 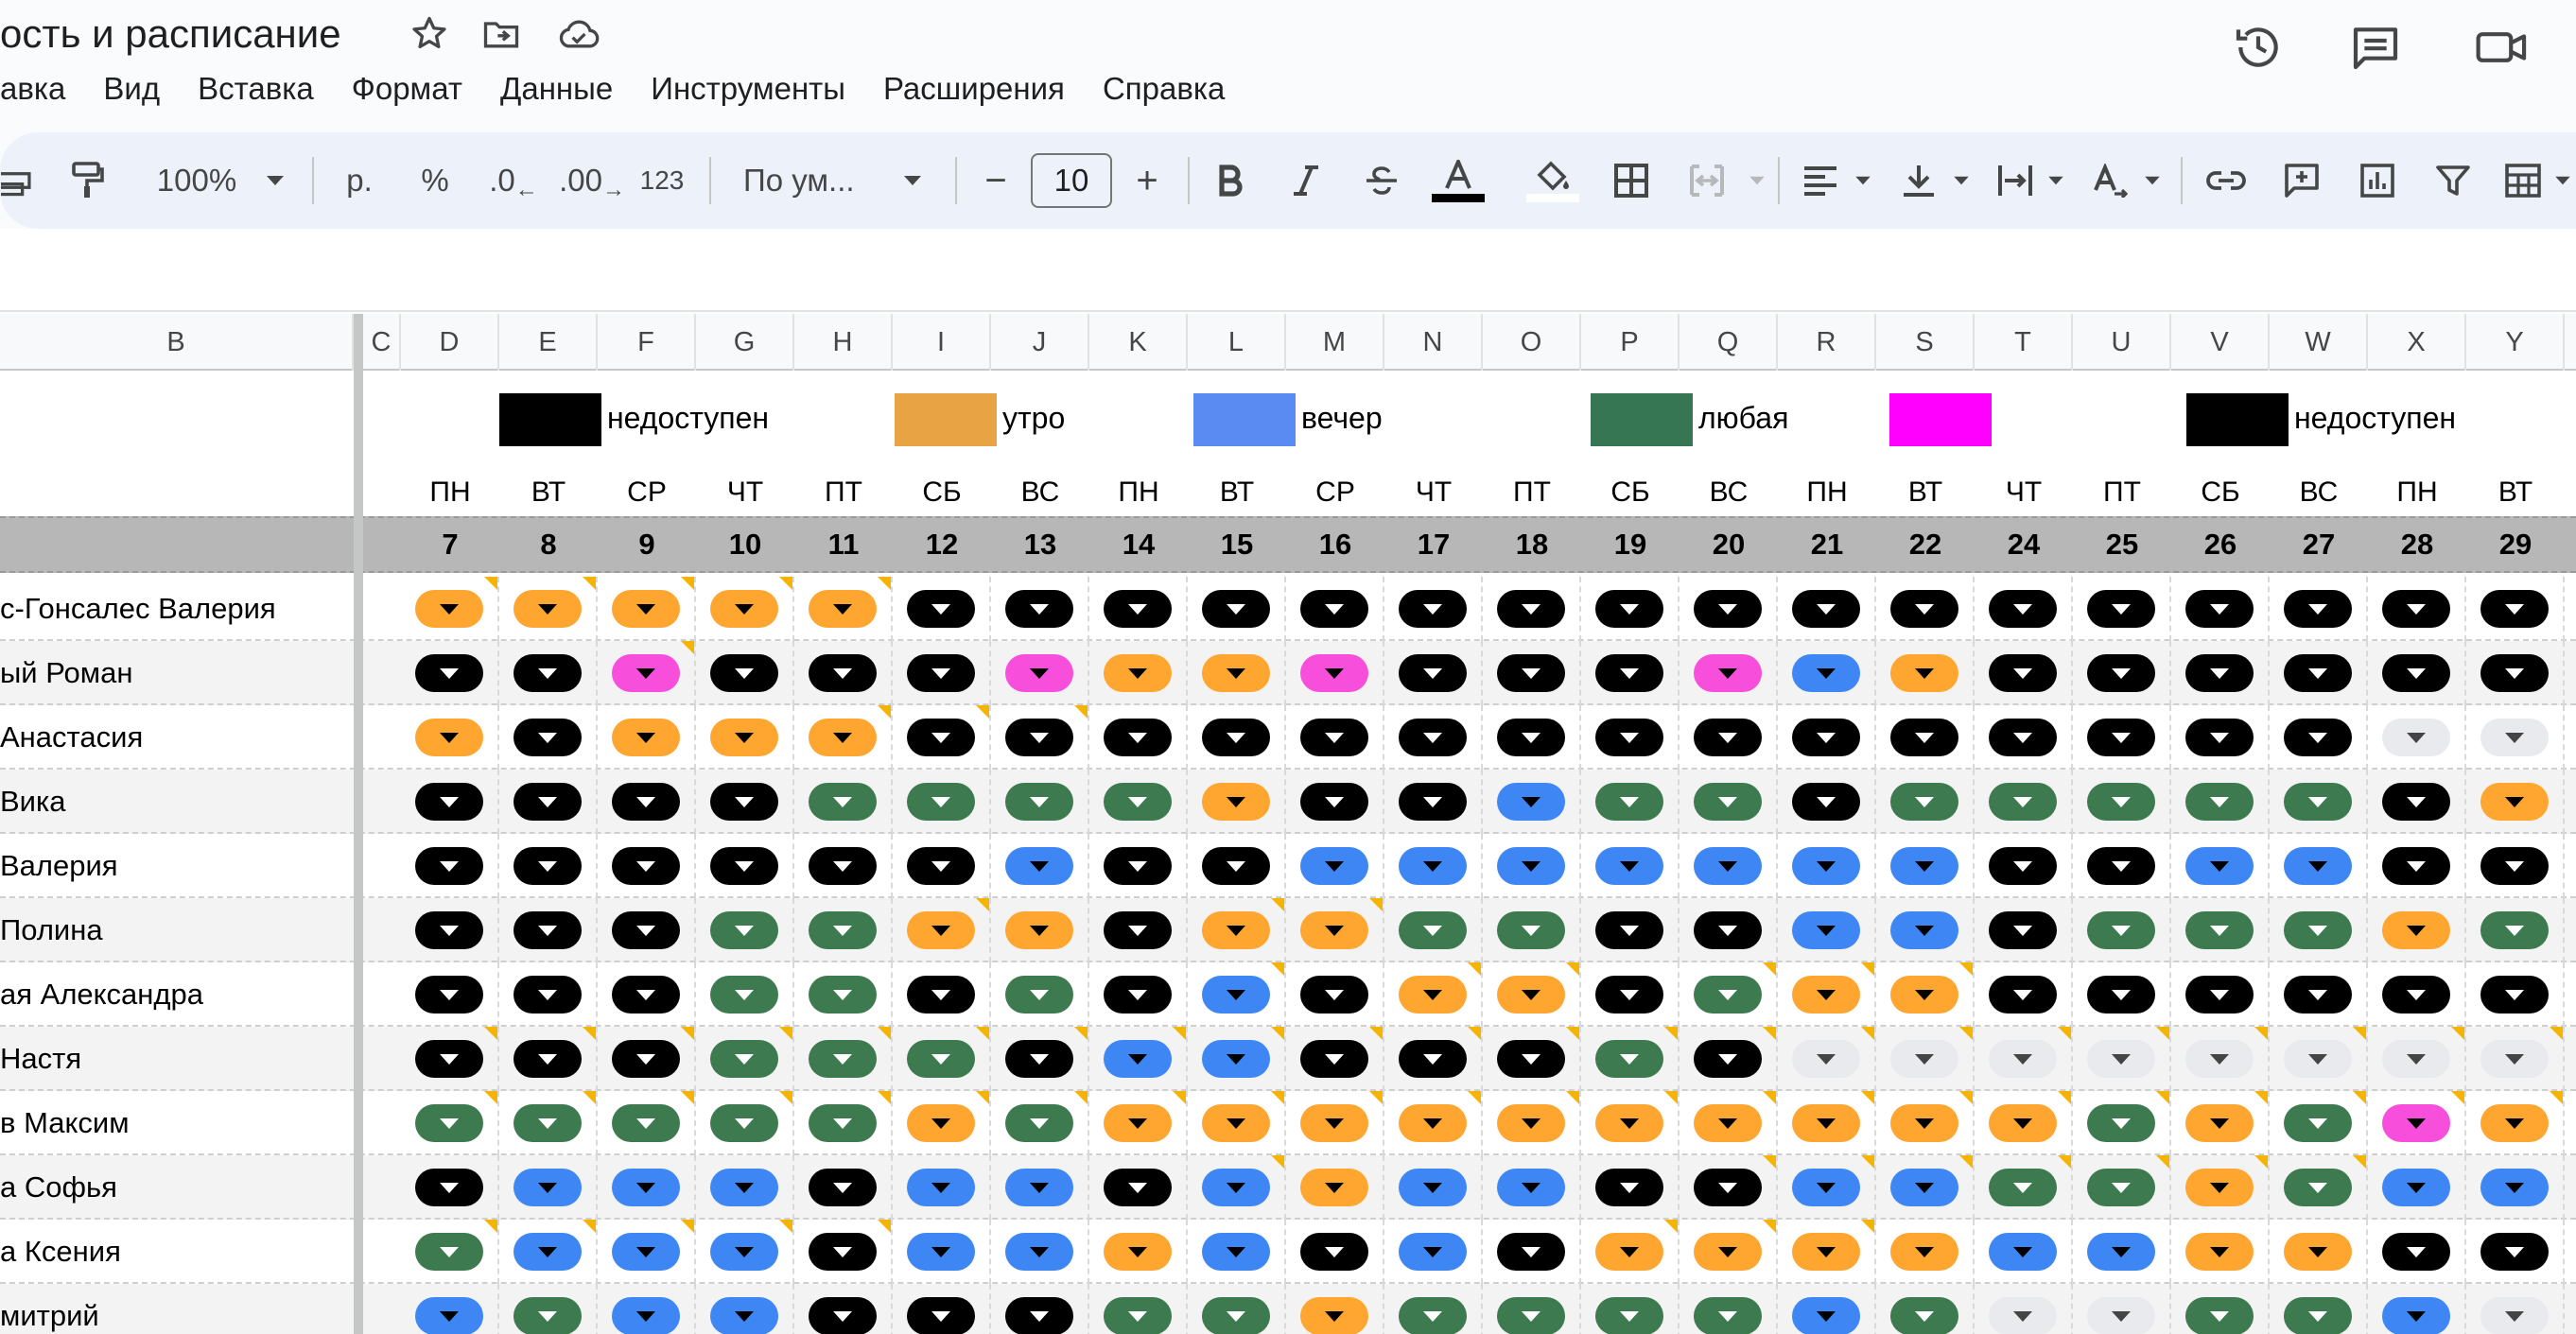 What do you see at coordinates (2258, 47) in the screenshot?
I see `version-history-icon` at bounding box center [2258, 47].